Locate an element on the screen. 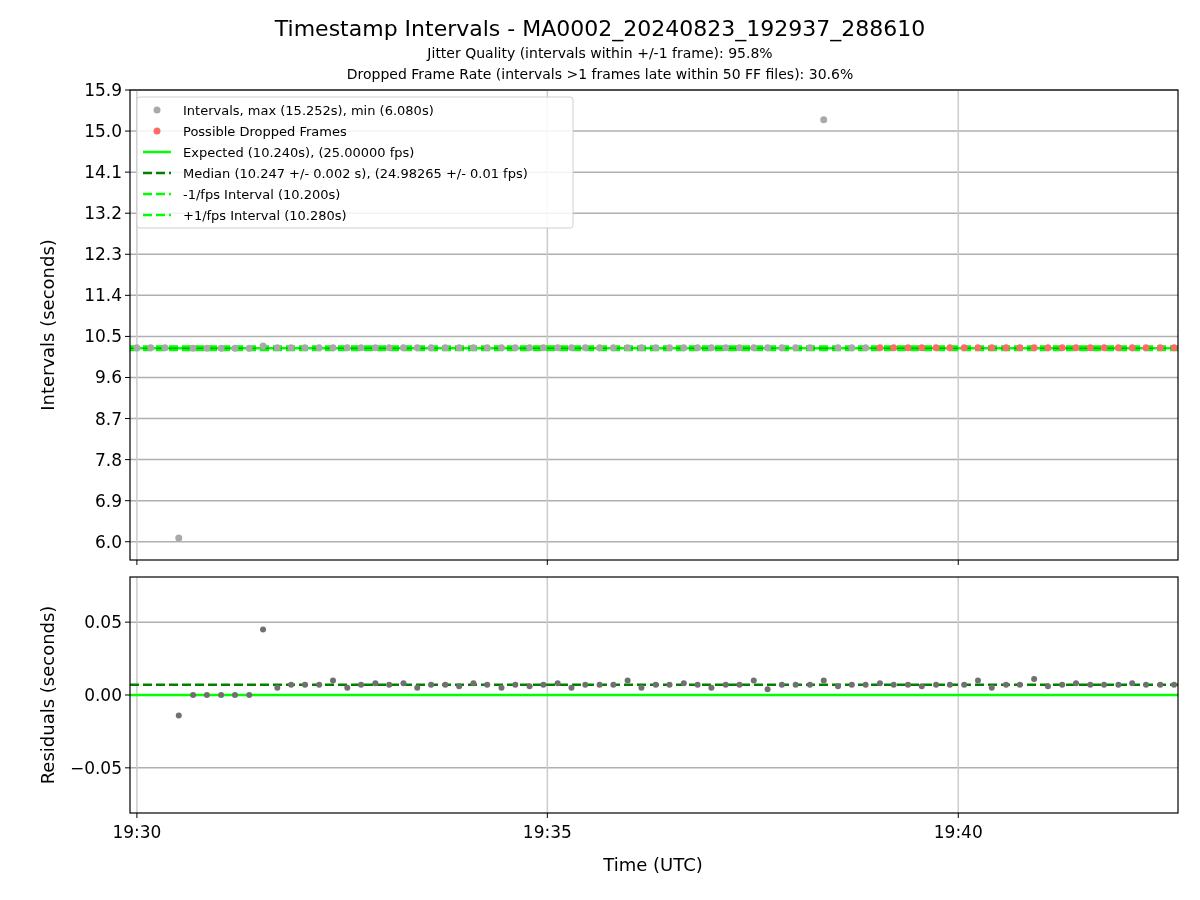  figure-subtitle: Jitter Quality (intervals within +/-1 frame): 95.8% is located at coordinates (600, 53).